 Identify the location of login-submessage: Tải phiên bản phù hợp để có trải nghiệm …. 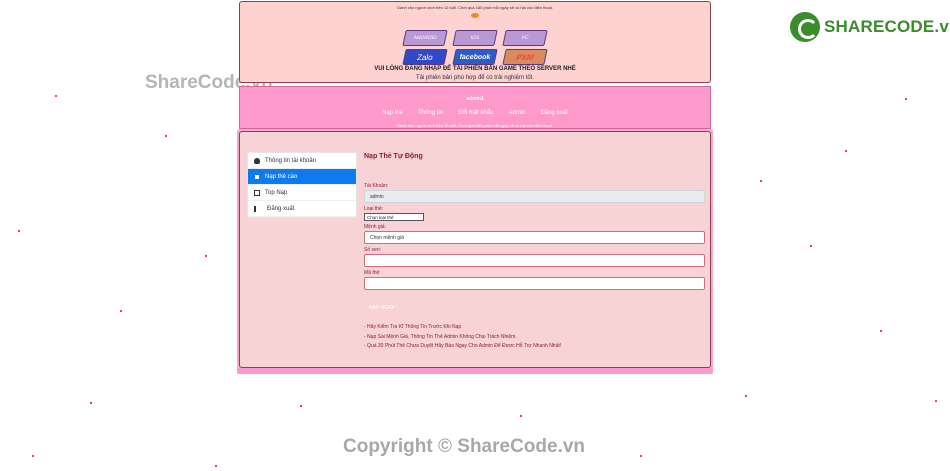
(474, 78).